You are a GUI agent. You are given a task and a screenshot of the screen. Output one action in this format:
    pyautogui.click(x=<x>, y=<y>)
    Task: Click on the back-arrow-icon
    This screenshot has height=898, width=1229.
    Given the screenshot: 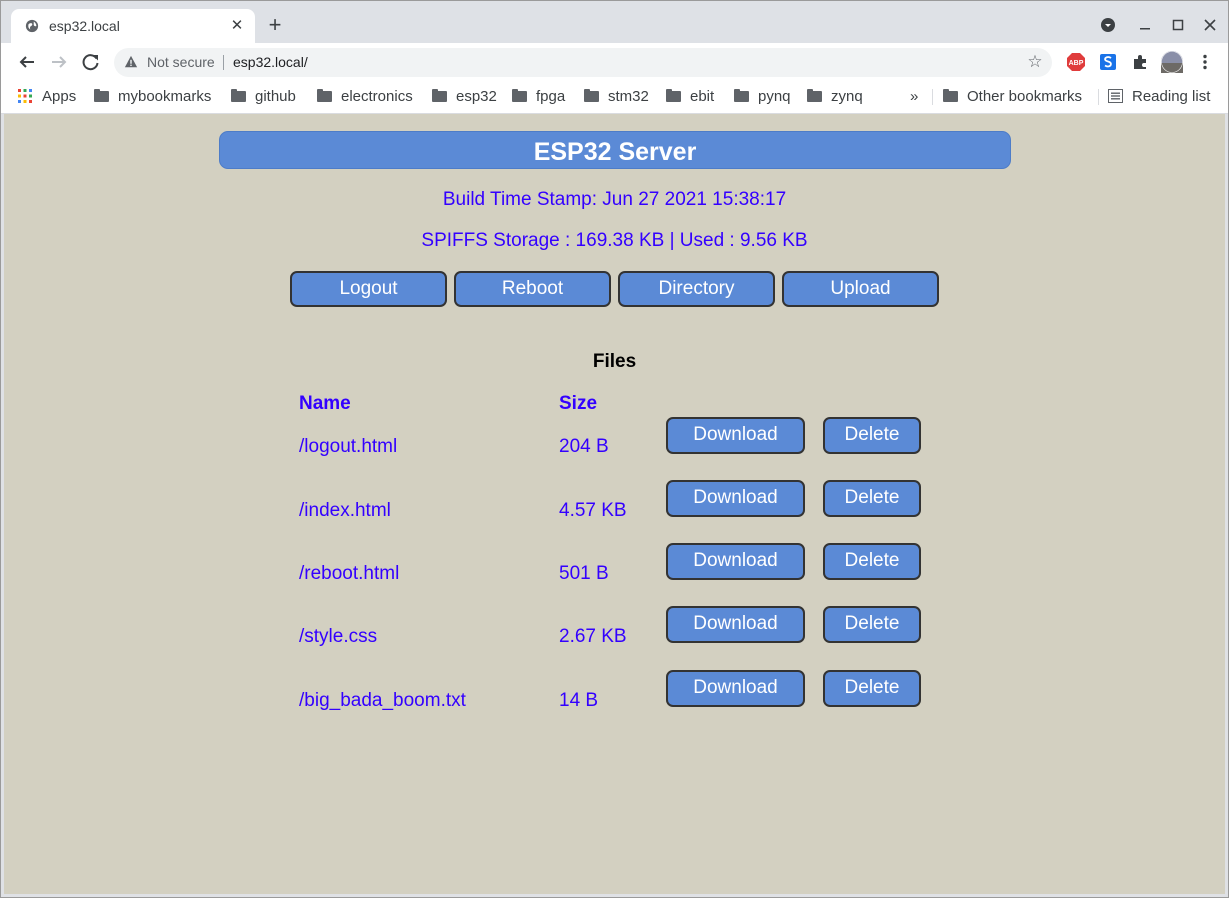 What is the action you would take?
    pyautogui.click(x=27, y=62)
    